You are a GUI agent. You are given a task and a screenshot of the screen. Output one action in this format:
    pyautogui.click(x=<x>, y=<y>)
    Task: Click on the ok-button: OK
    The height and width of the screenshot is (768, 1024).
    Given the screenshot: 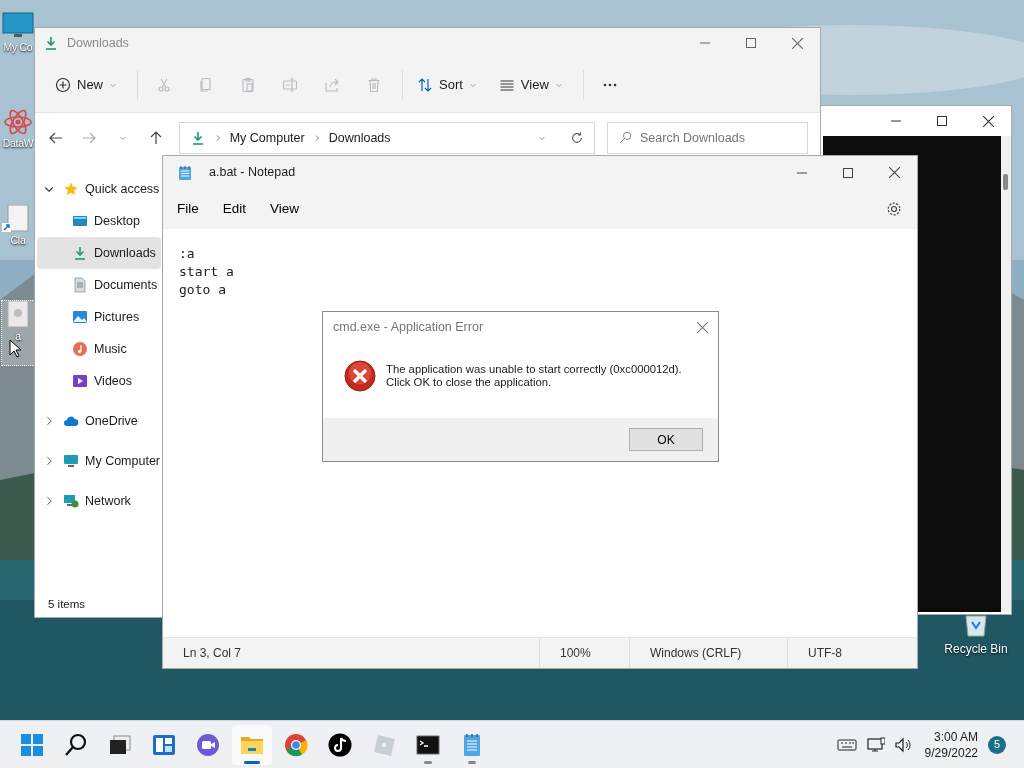 What is the action you would take?
    pyautogui.click(x=666, y=439)
    